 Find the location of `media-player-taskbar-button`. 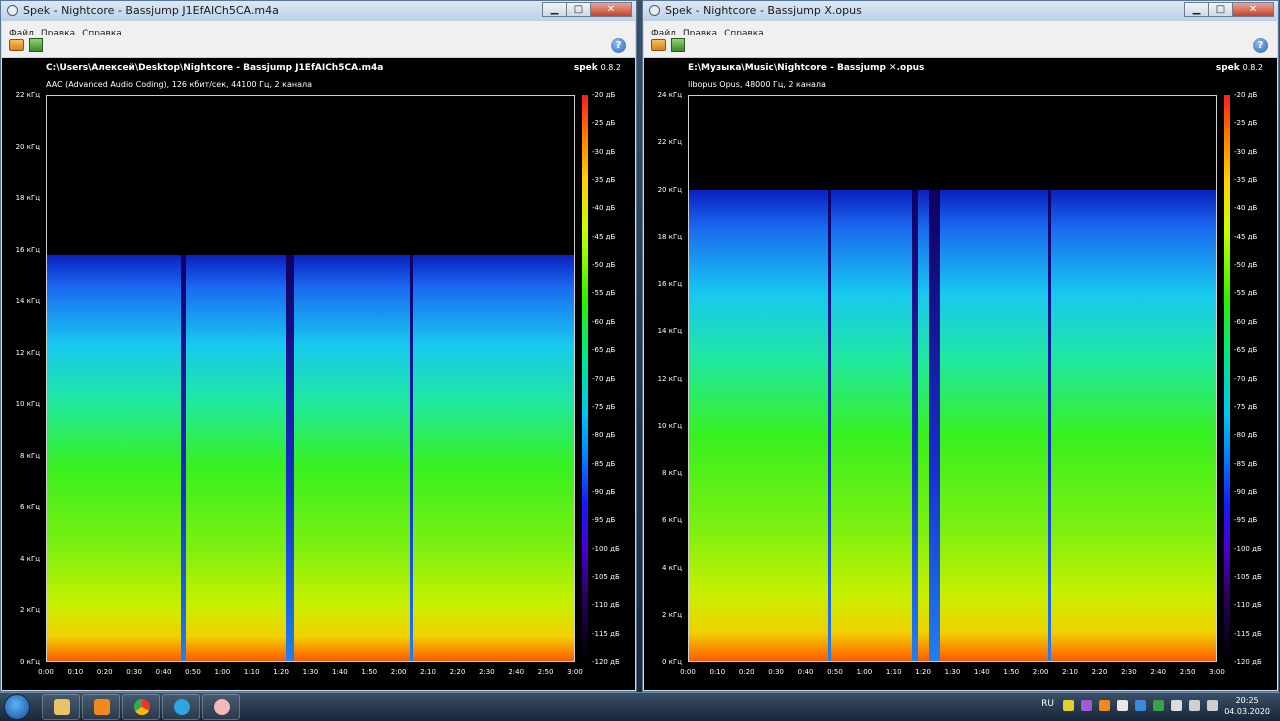

media-player-taskbar-button is located at coordinates (101, 707).